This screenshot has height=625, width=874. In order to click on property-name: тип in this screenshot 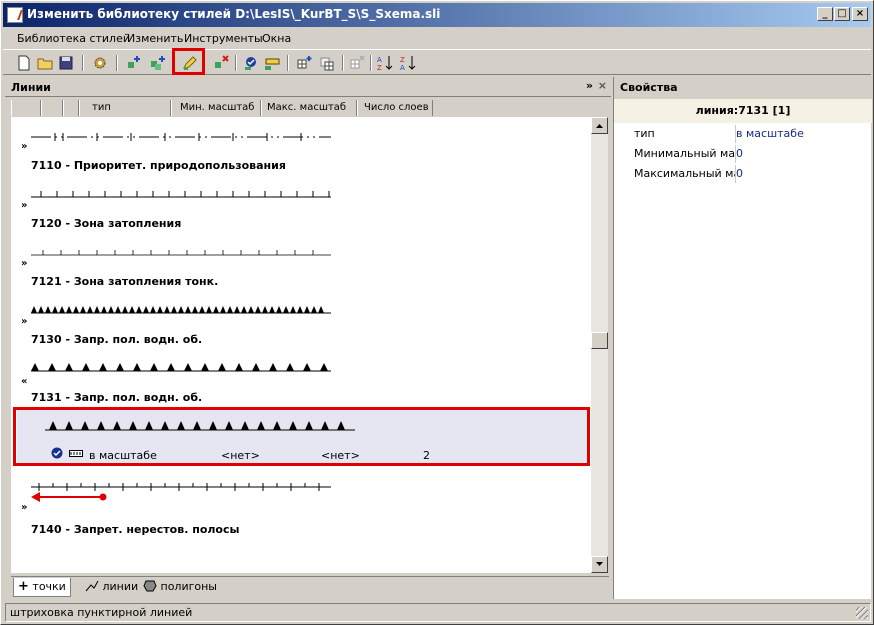, I will do `click(684, 134)`.